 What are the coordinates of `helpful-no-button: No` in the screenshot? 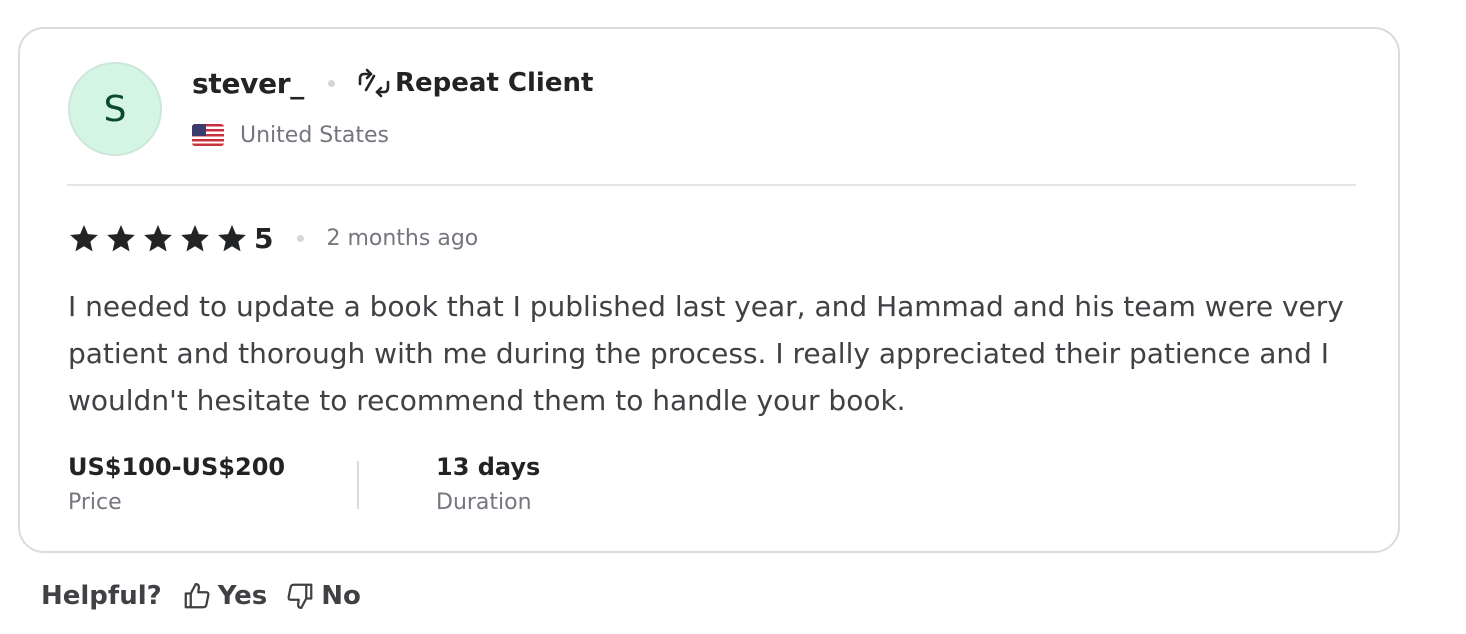 It's located at (323, 596).